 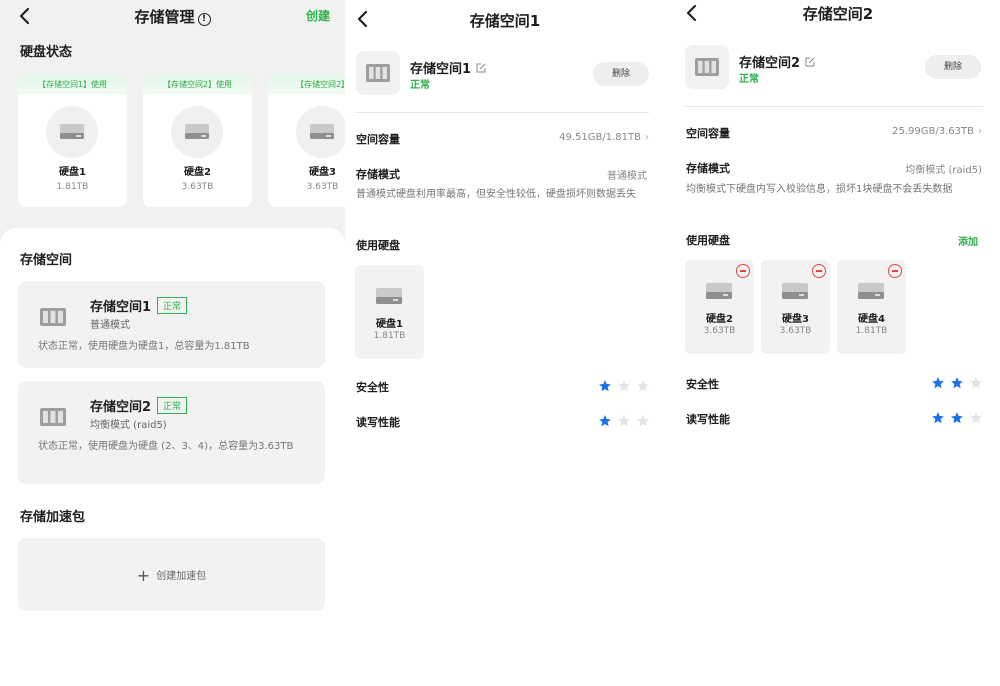 What do you see at coordinates (318, 15) in the screenshot?
I see `create-button: 创建` at bounding box center [318, 15].